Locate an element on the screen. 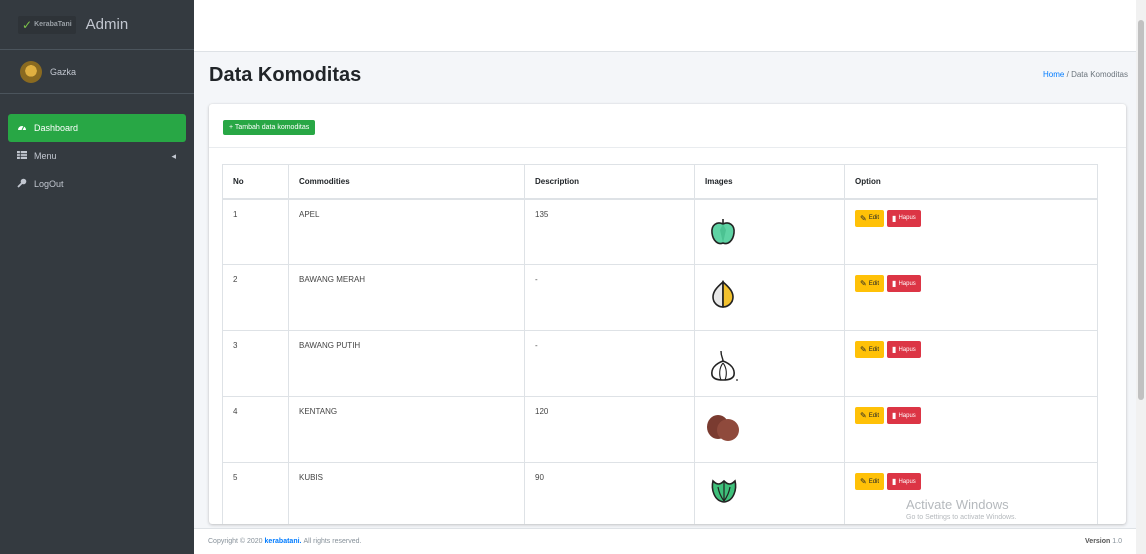 The height and width of the screenshot is (554, 1146). breadcrumb-home-link: Home is located at coordinates (1053, 74).